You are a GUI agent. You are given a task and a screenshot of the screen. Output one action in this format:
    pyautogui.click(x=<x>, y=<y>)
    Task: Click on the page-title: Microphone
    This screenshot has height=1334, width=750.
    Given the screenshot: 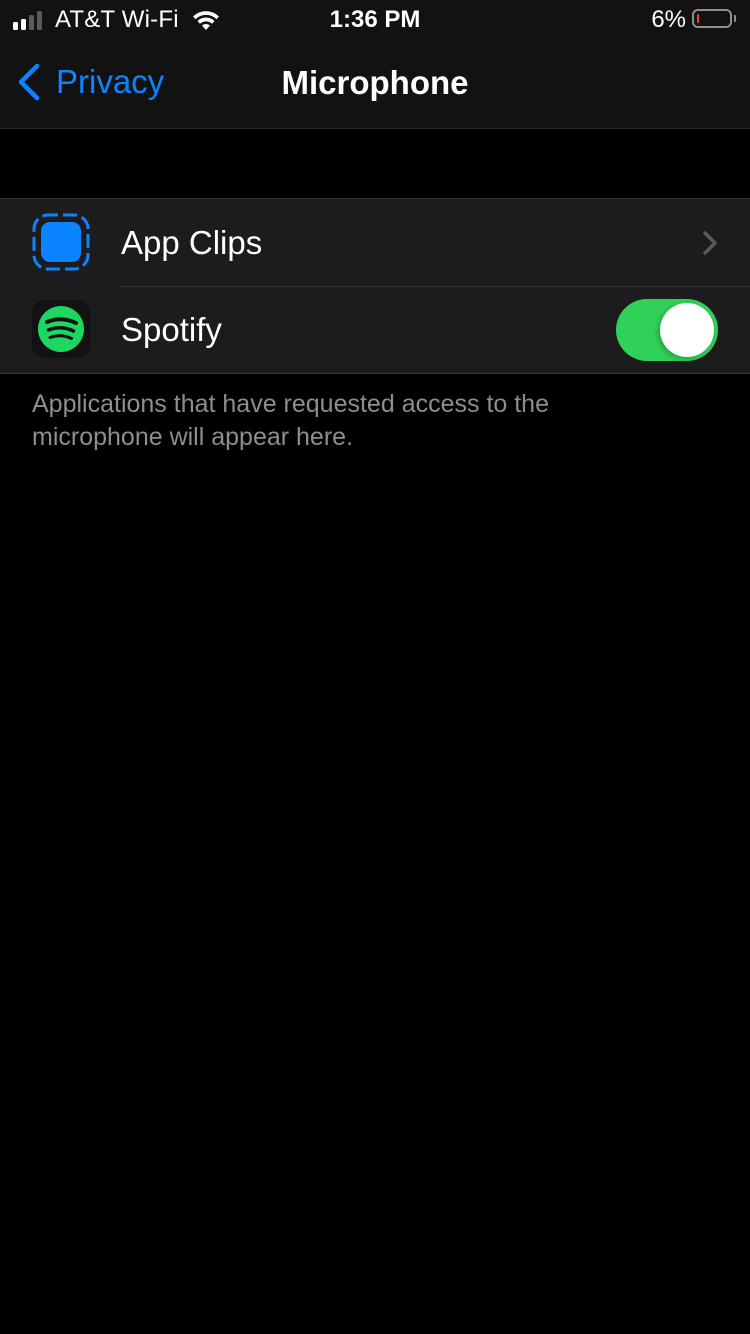 What is the action you would take?
    pyautogui.click(x=375, y=82)
    